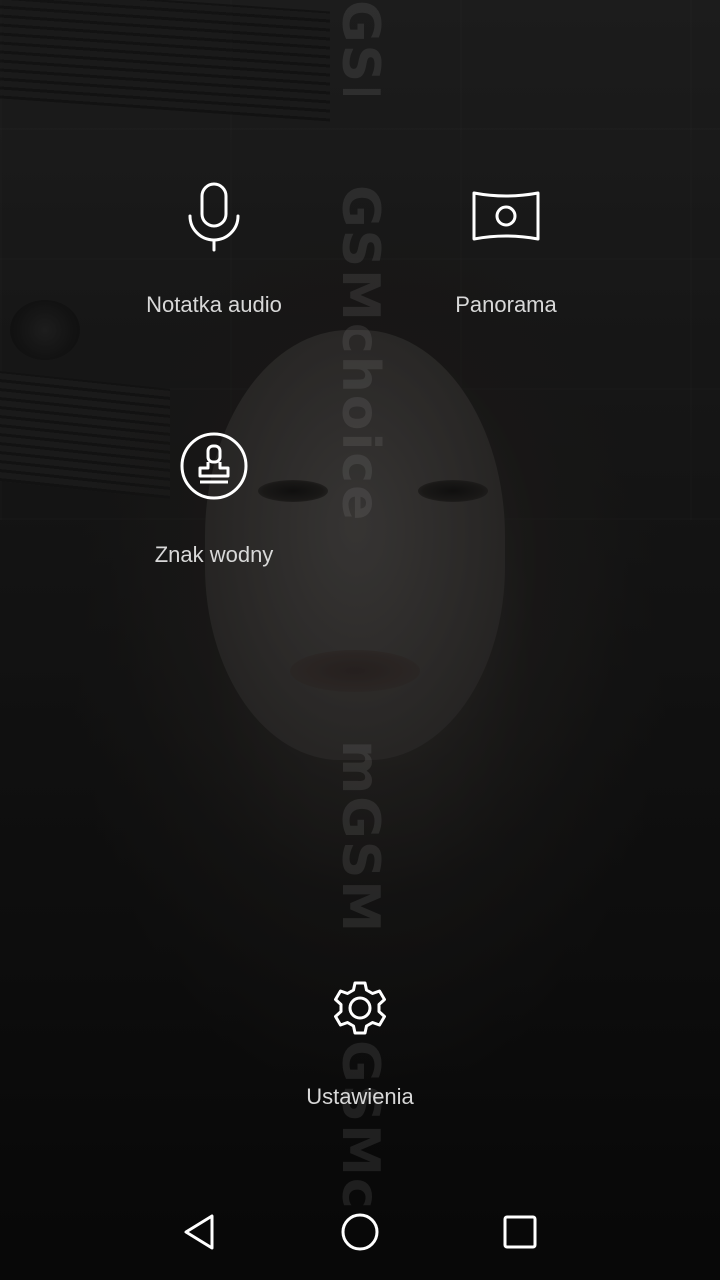 This screenshot has width=720, height=1280. I want to click on home-button, so click(360, 1232).